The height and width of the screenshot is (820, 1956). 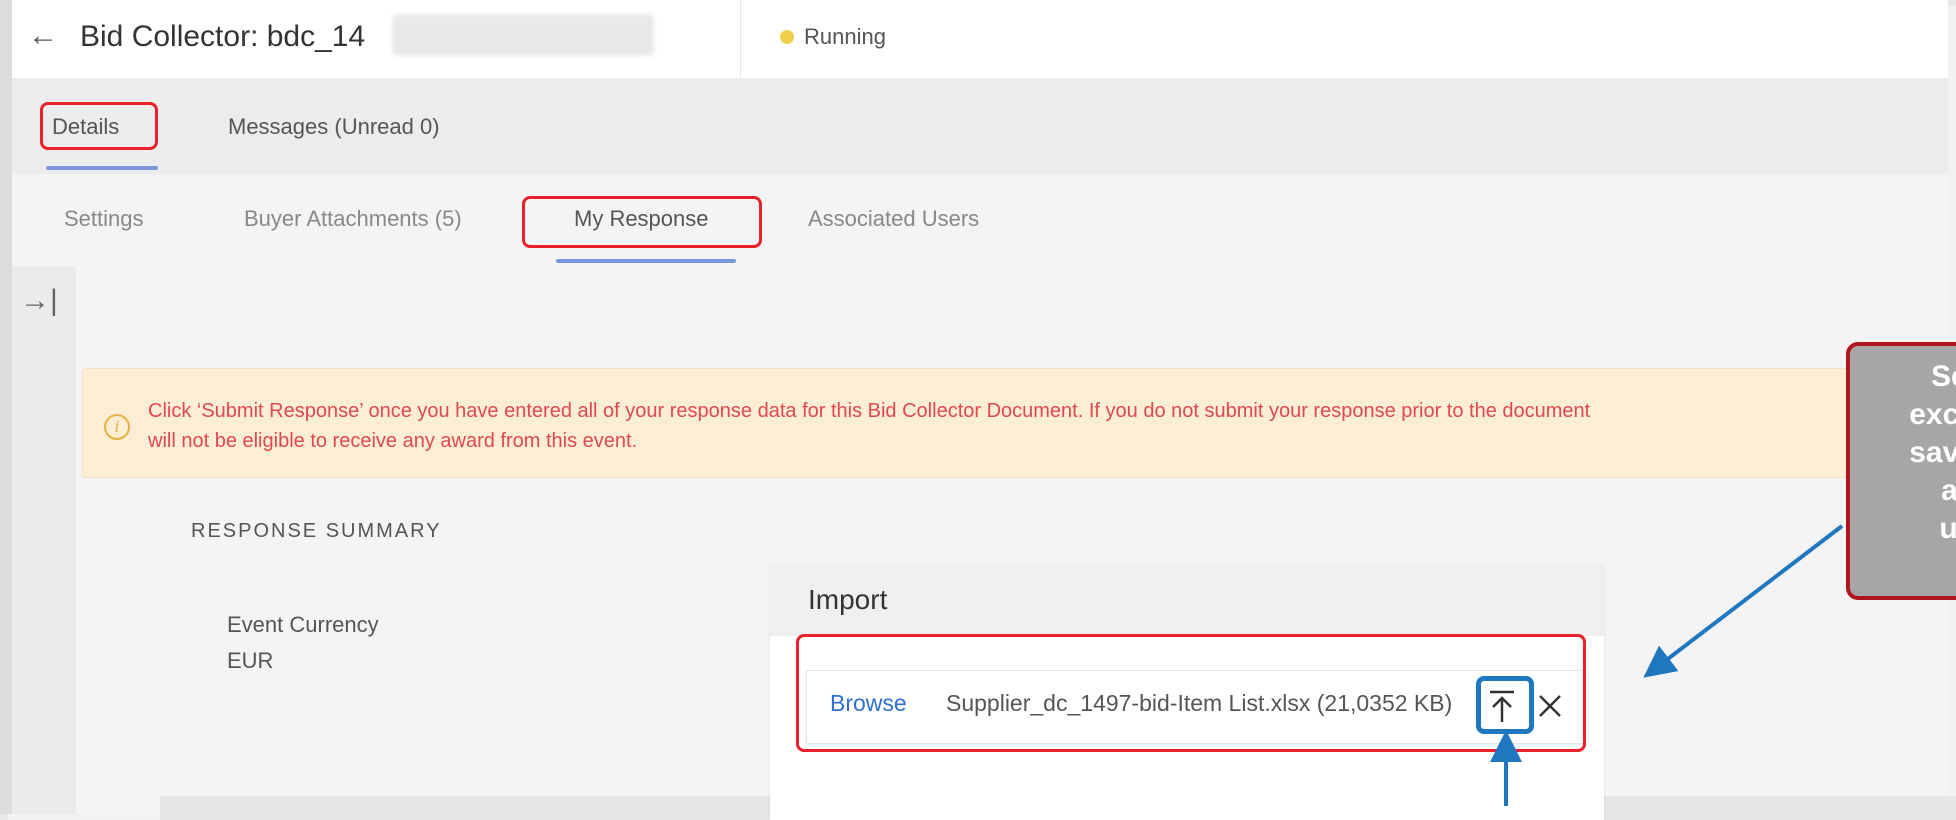 I want to click on highlight-import-row, so click(x=1191, y=693).